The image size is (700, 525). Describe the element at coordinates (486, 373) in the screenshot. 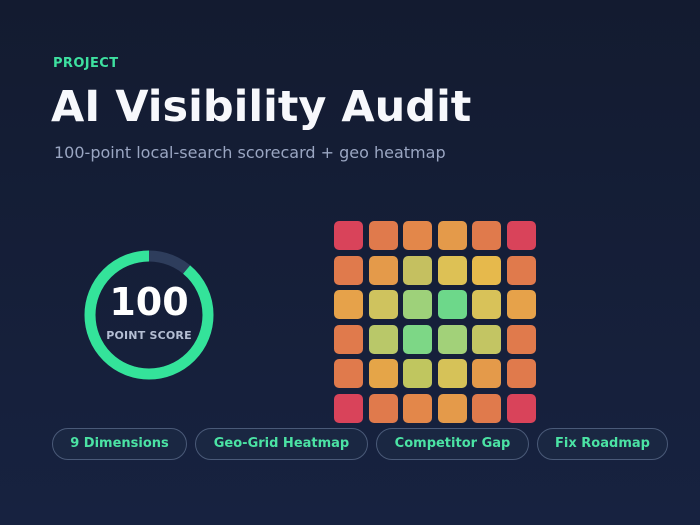

I see `heatmap-cell-r5-c5` at that location.